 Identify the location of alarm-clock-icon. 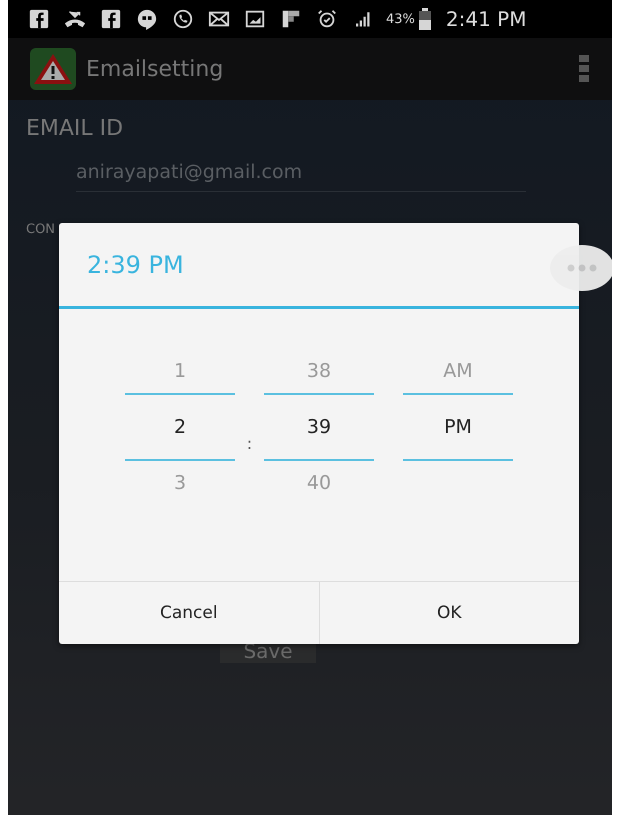
(327, 19).